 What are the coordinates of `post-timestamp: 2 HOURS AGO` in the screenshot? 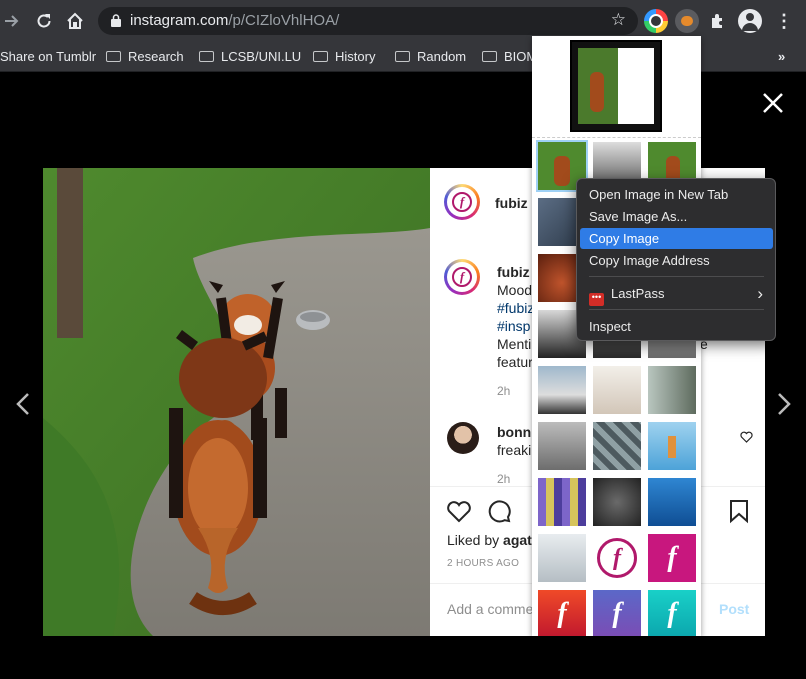 It's located at (483, 563).